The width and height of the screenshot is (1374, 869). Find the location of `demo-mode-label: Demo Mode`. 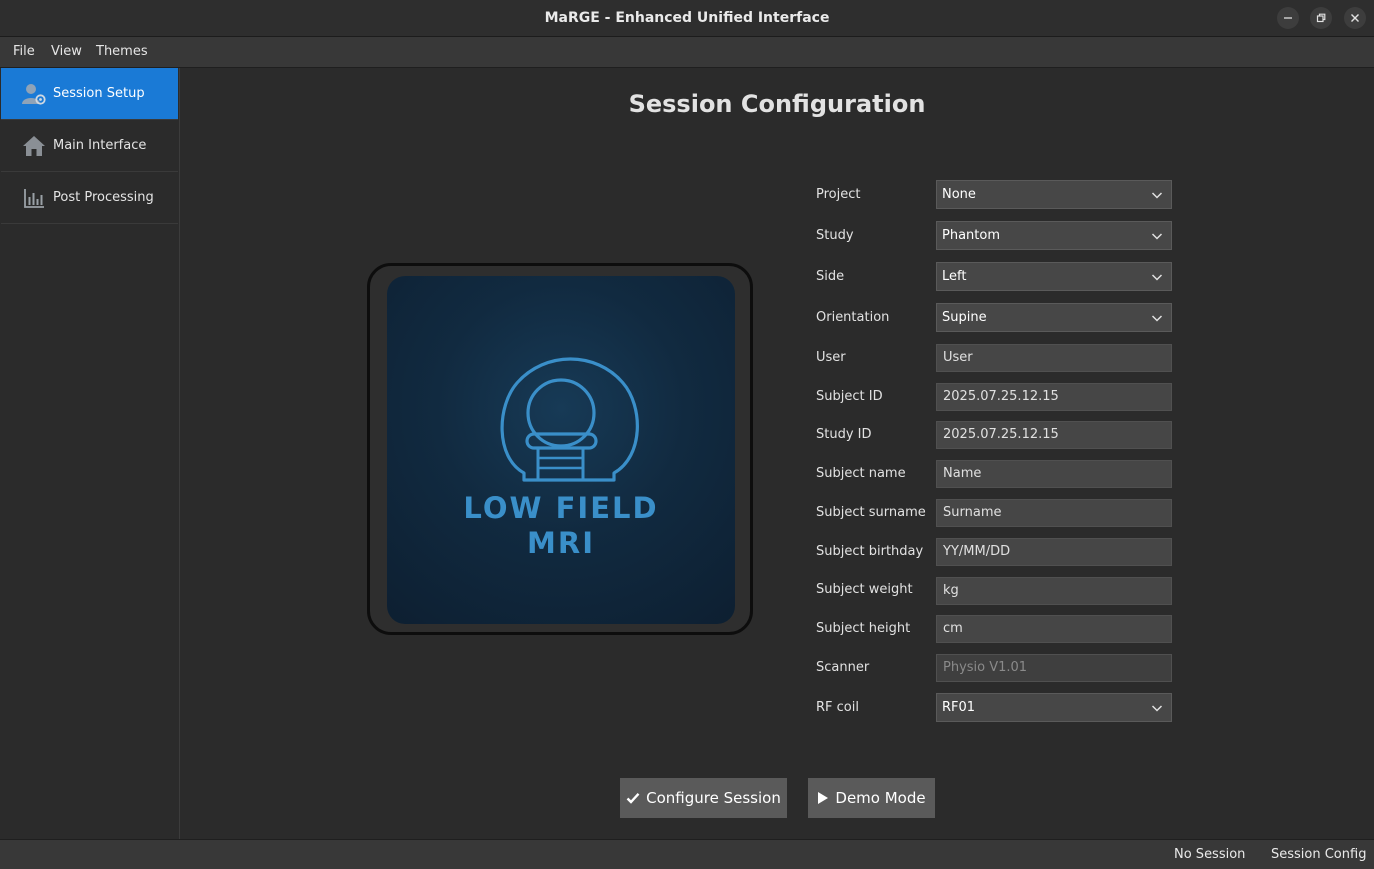

demo-mode-label: Demo Mode is located at coordinates (880, 798).